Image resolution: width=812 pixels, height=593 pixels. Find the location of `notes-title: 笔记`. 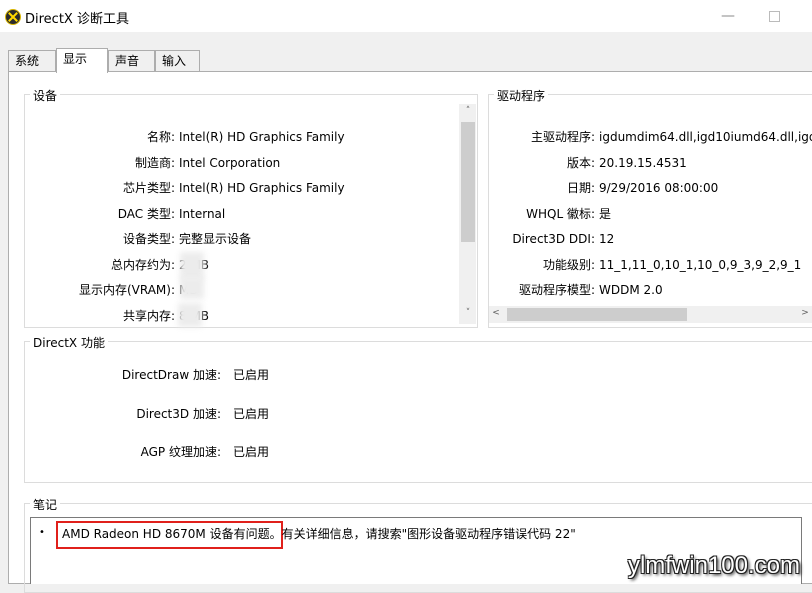

notes-title: 笔记 is located at coordinates (45, 504).